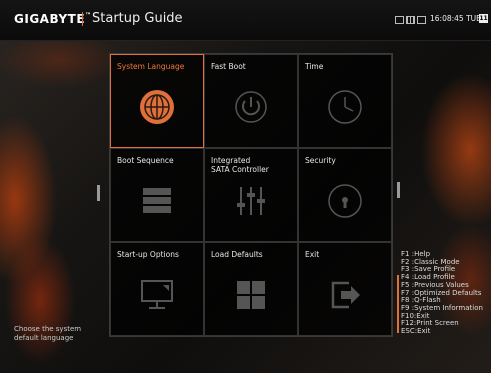 The height and width of the screenshot is (373, 491). I want to click on scroll-left-handle, so click(98, 193).